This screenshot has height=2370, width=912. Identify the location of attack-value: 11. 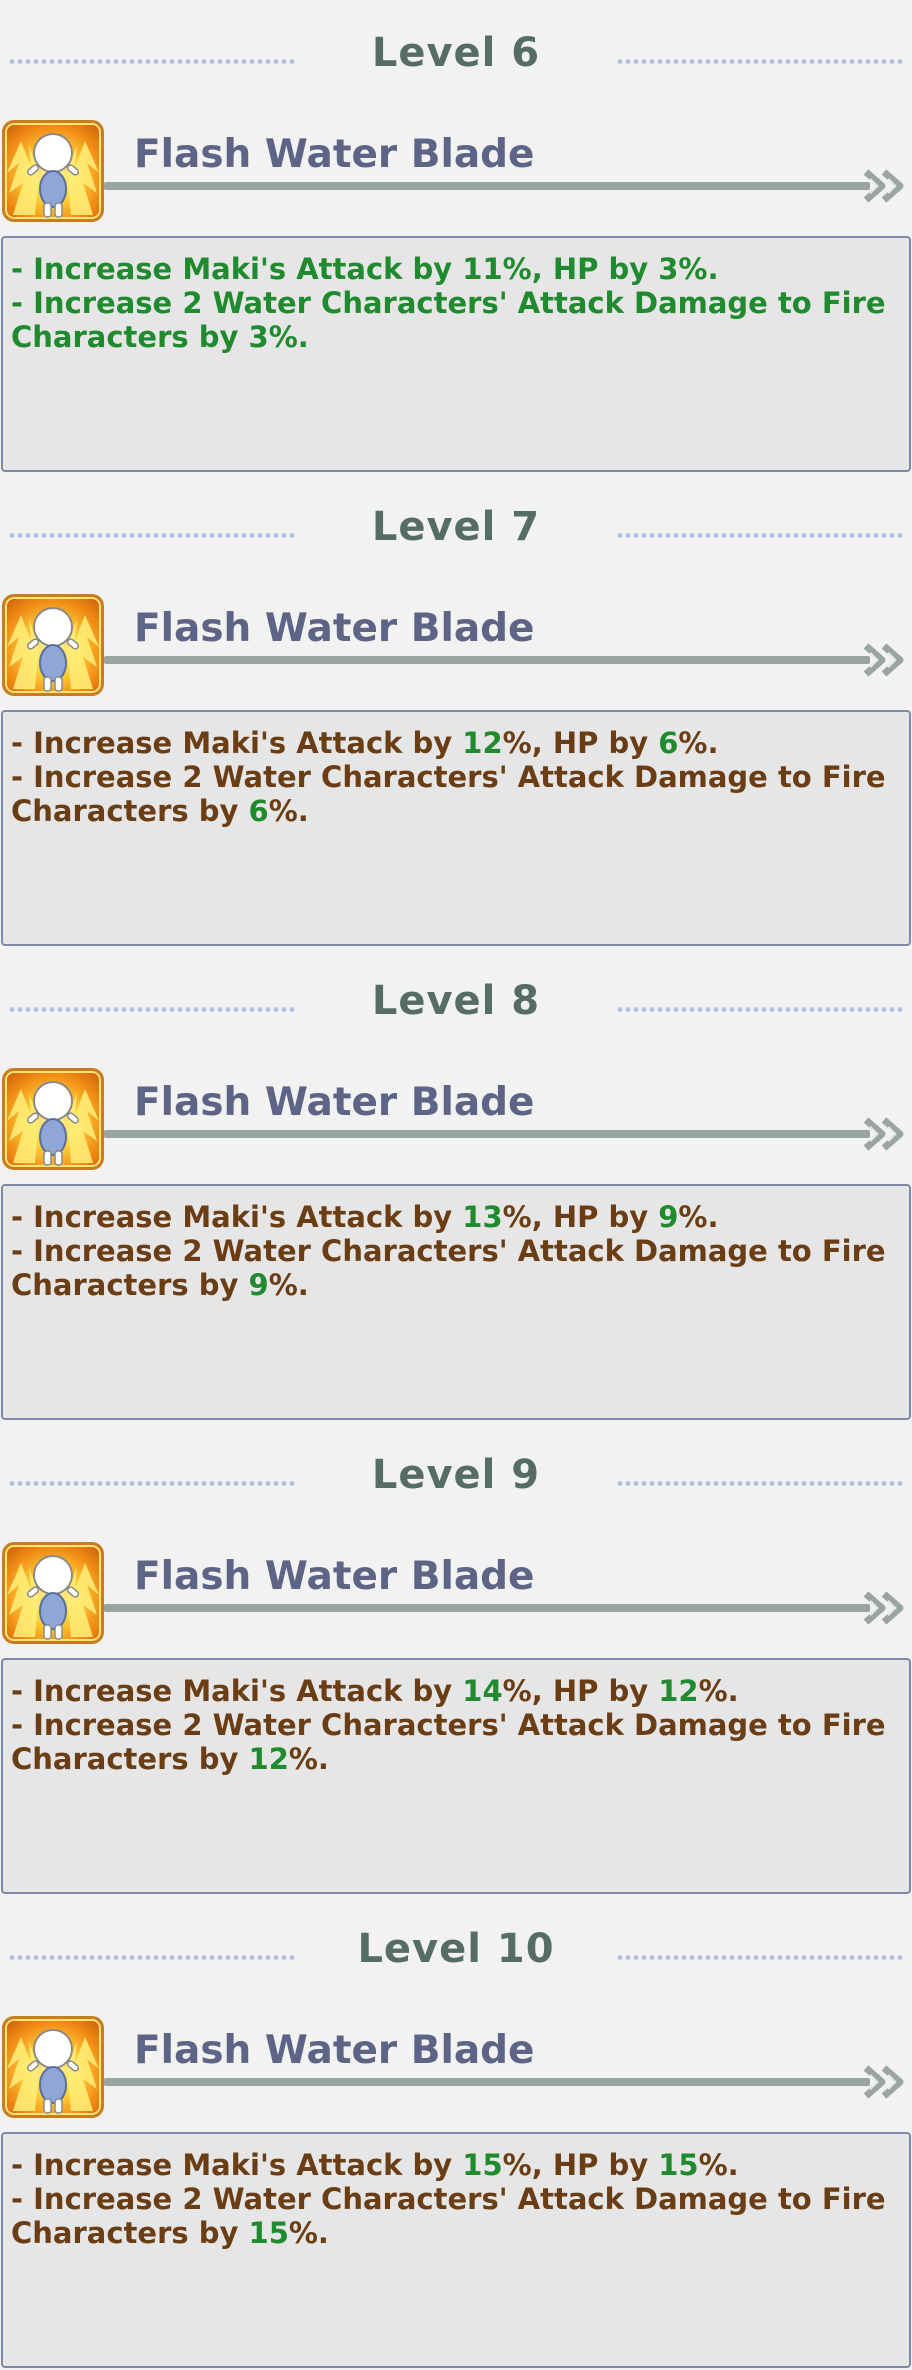
(482, 269).